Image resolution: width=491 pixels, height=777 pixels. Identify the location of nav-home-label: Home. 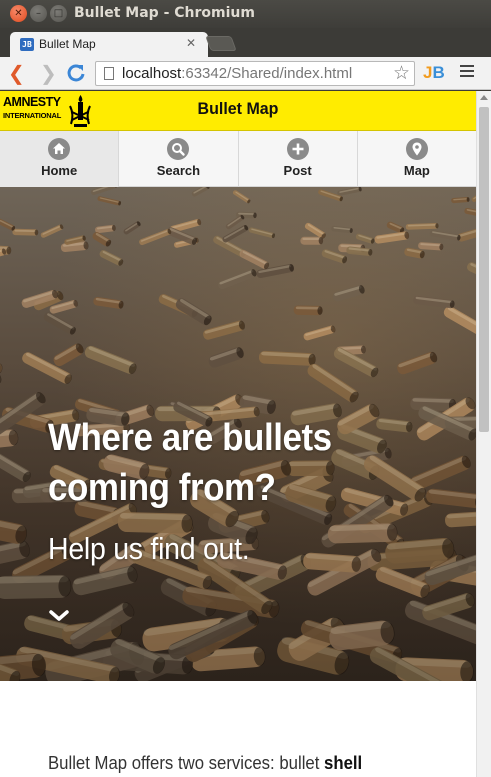
(59, 170).